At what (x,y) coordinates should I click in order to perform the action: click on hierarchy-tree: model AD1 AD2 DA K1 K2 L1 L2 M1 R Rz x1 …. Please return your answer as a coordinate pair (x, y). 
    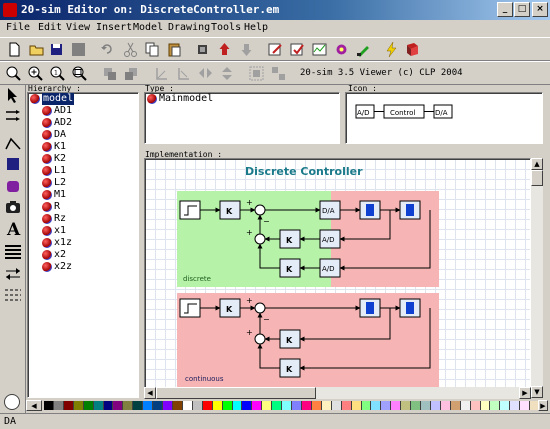
    Looking at the image, I should click on (83, 245).